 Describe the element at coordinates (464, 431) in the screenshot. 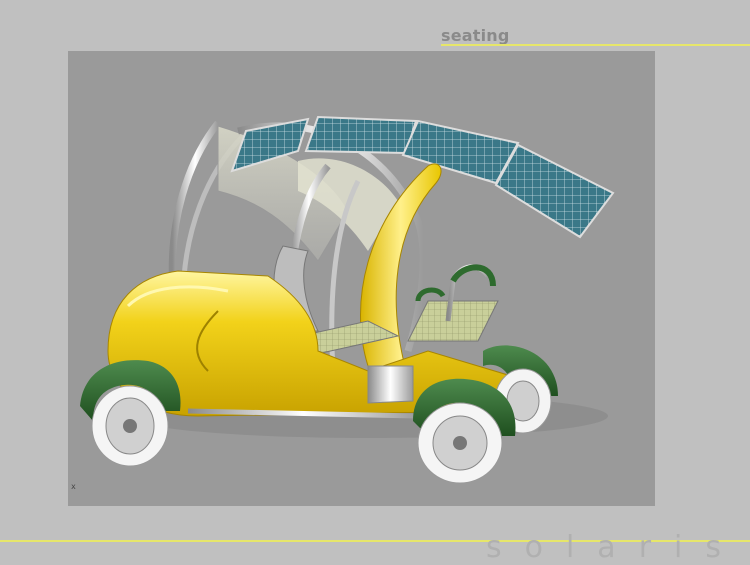

I see `rear-wheel-near` at that location.